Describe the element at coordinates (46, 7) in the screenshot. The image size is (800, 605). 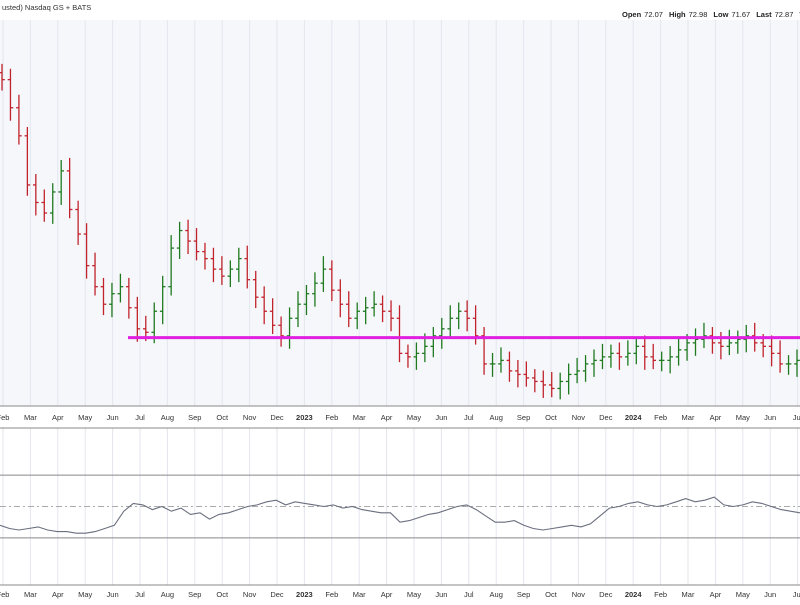
I see `exchange-source-label: usted) Nasdaq GS + BATS` at that location.